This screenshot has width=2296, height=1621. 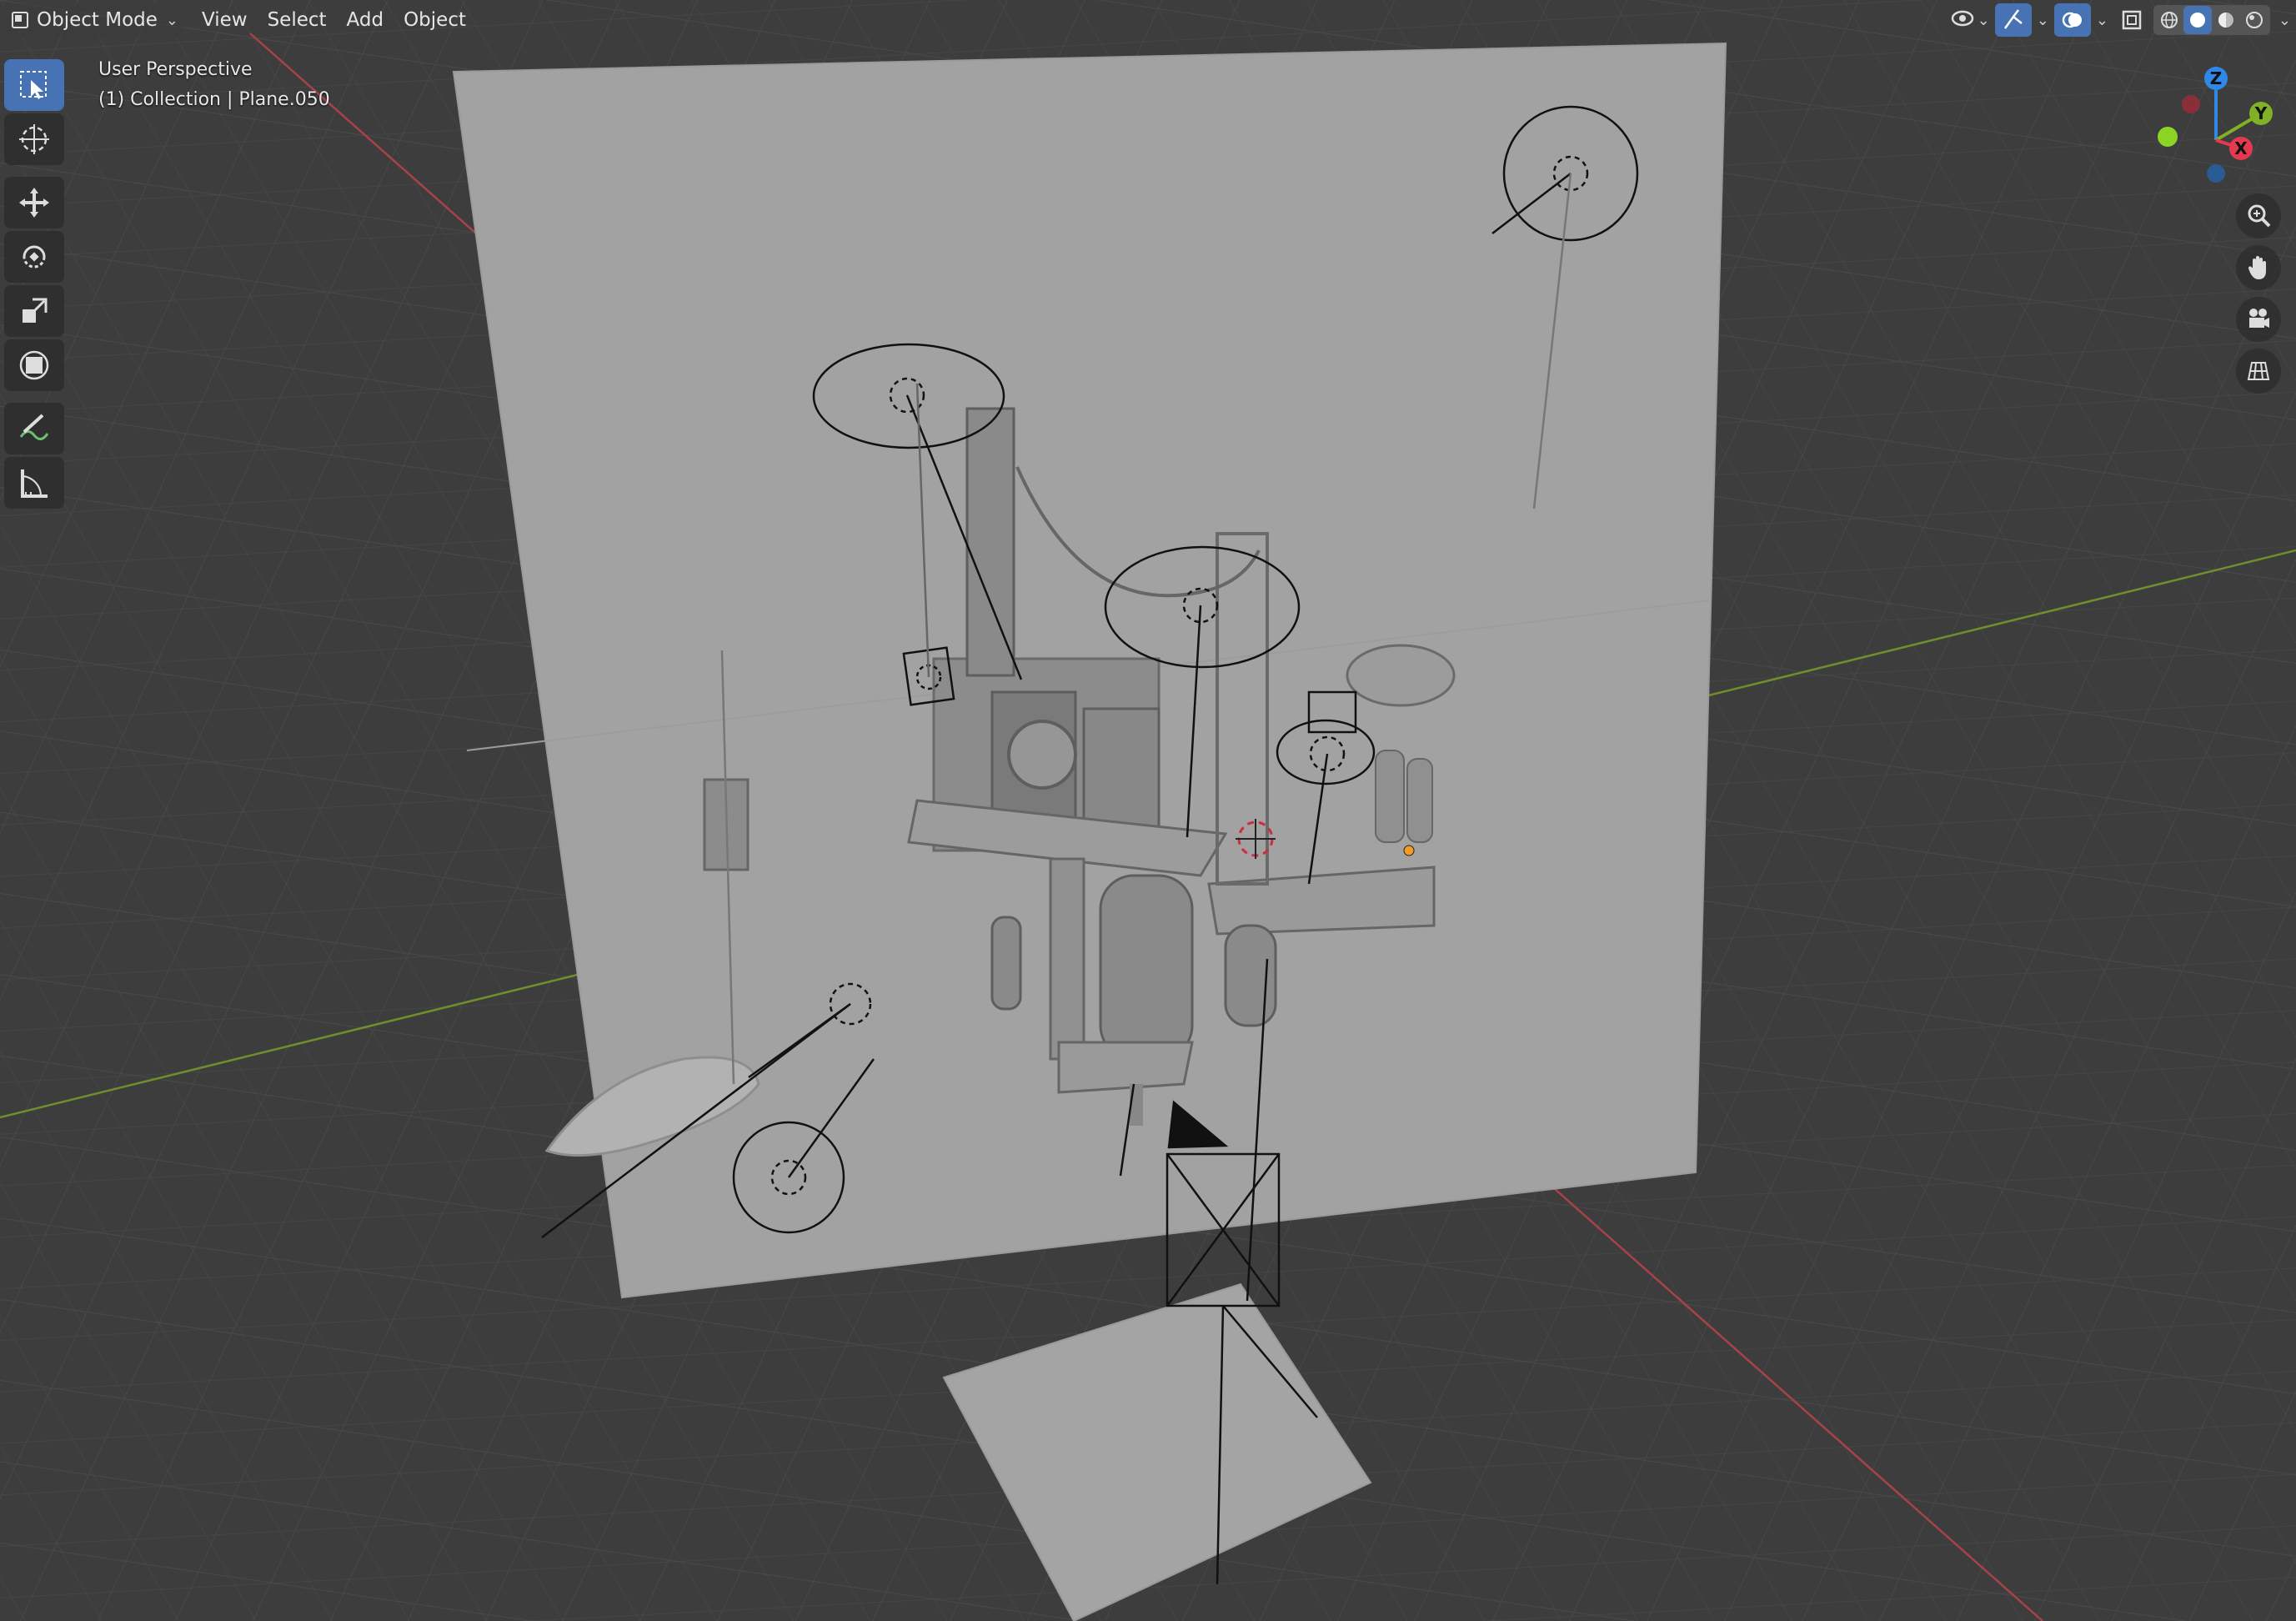 I want to click on cursor-icon, so click(x=34, y=139).